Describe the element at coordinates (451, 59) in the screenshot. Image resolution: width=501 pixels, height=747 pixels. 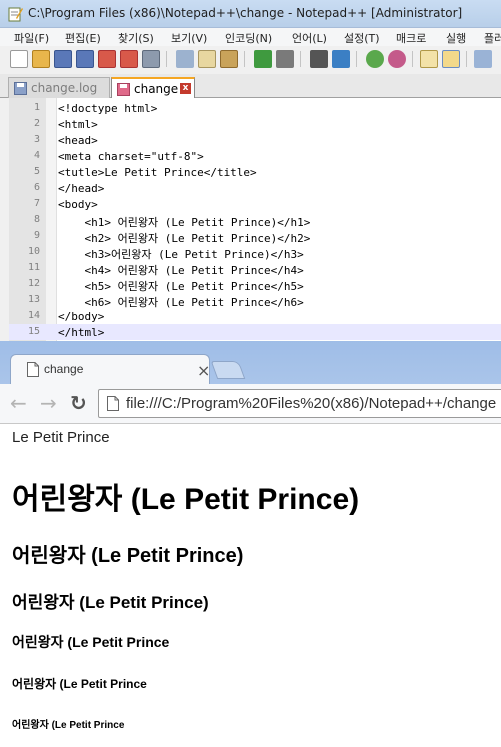
I see `word-wrap-icon` at that location.